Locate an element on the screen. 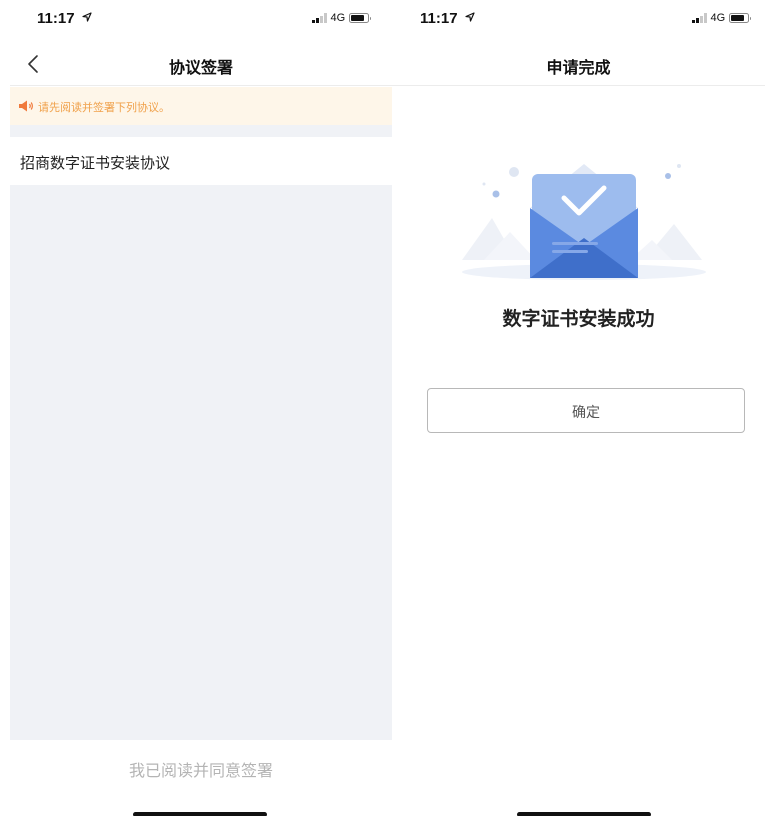 This screenshot has height=816, width=765. page-title: 协议签署 is located at coordinates (200, 67).